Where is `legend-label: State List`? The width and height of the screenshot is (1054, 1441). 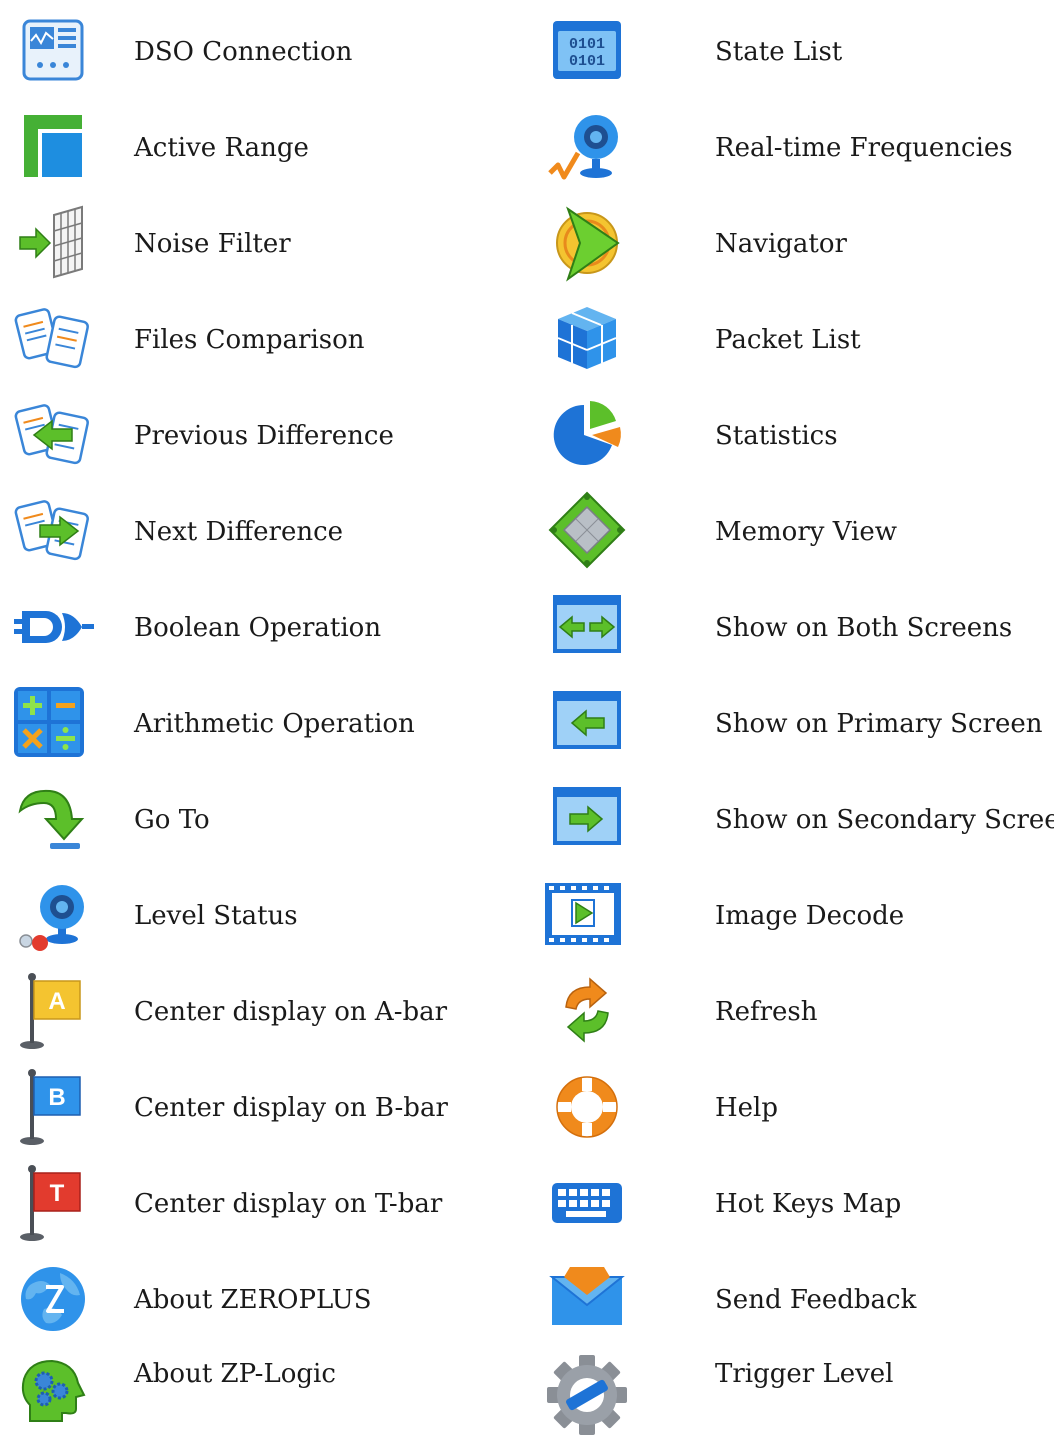
legend-label: State List is located at coordinates (779, 52).